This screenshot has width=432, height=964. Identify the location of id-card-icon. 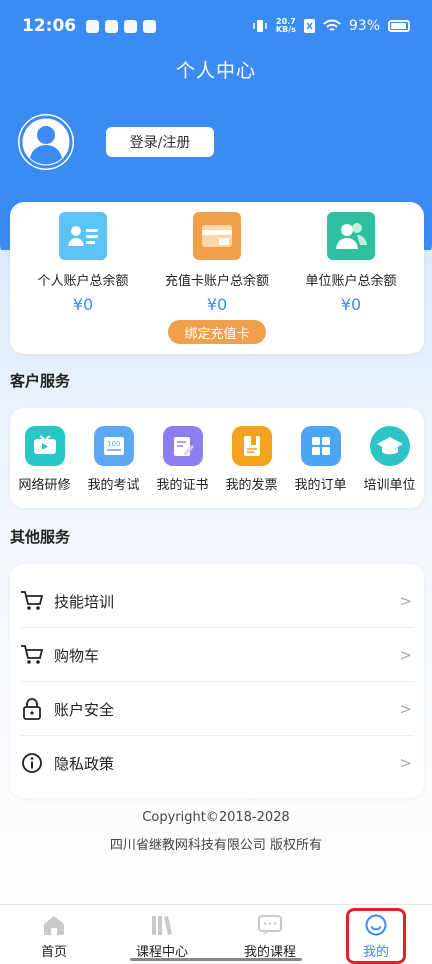
(83, 236).